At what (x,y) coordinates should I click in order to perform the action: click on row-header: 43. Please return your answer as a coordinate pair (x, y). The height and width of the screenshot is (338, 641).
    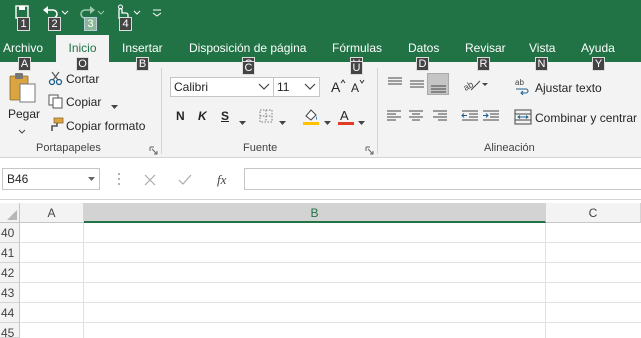
    Looking at the image, I should click on (10, 293).